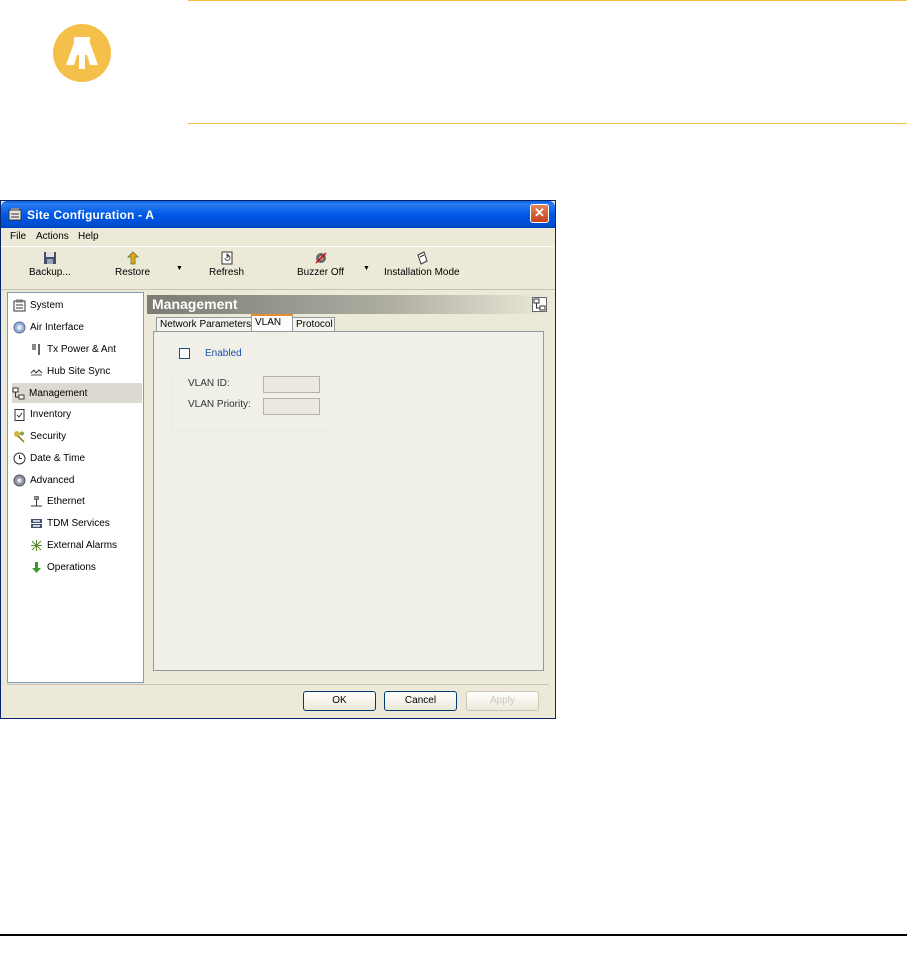 Image resolution: width=907 pixels, height=953 pixels. What do you see at coordinates (179, 268) in the screenshot?
I see `restore-dropdown-icon: ▼` at bounding box center [179, 268].